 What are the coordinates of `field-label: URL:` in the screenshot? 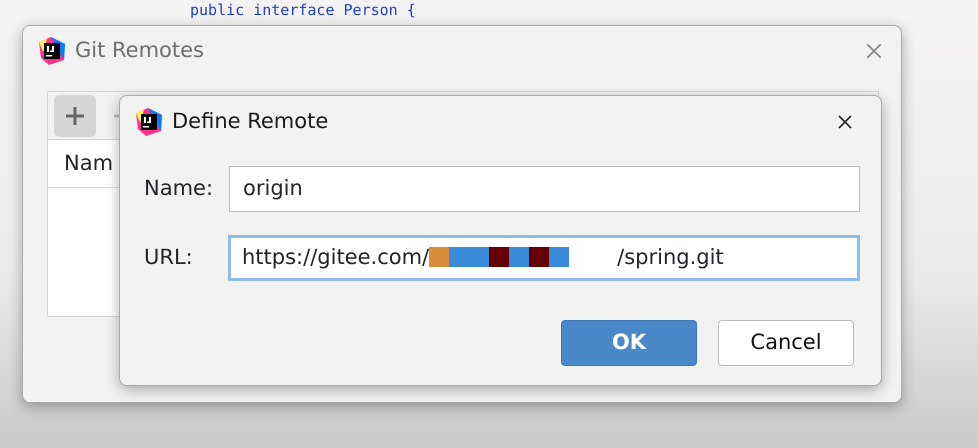 It's located at (169, 258).